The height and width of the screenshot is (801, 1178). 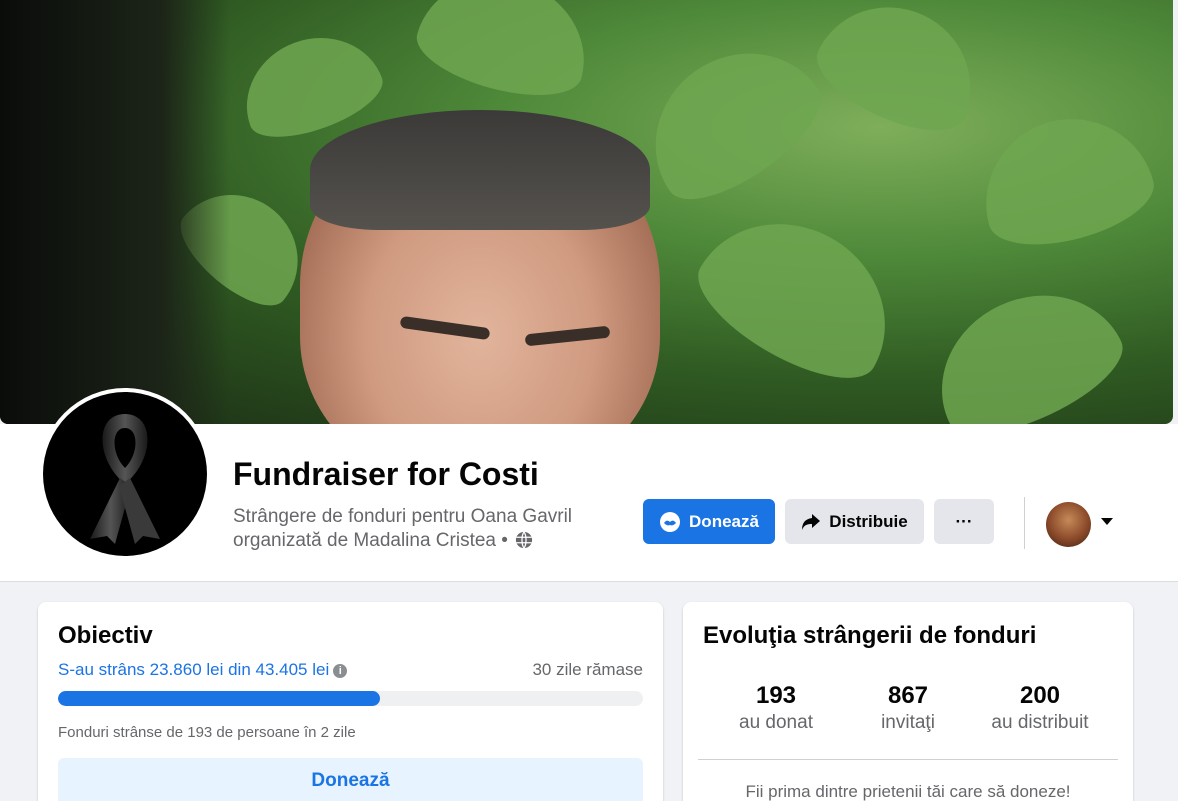 I want to click on cover-person-hair, so click(x=480, y=170).